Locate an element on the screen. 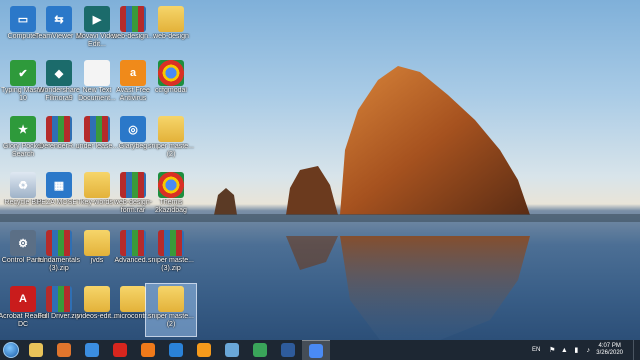  desktop-icon-image: ▶ is located at coordinates (97, 19).